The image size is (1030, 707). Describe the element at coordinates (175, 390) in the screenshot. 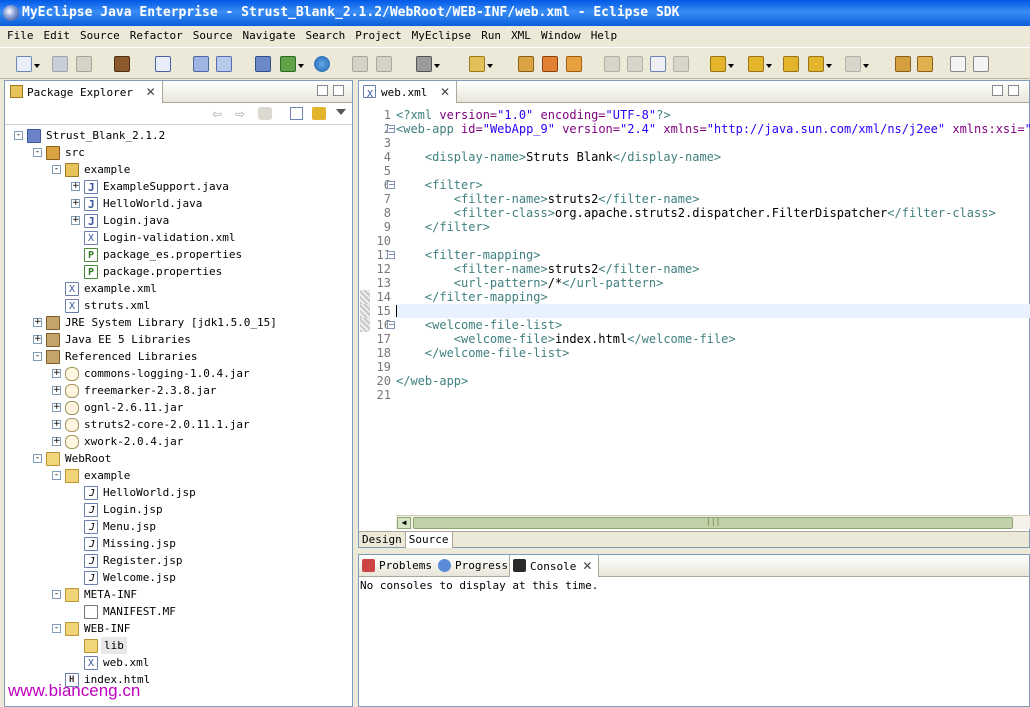

I see `tree-item: + freemarker-2.3.8.jar` at that location.